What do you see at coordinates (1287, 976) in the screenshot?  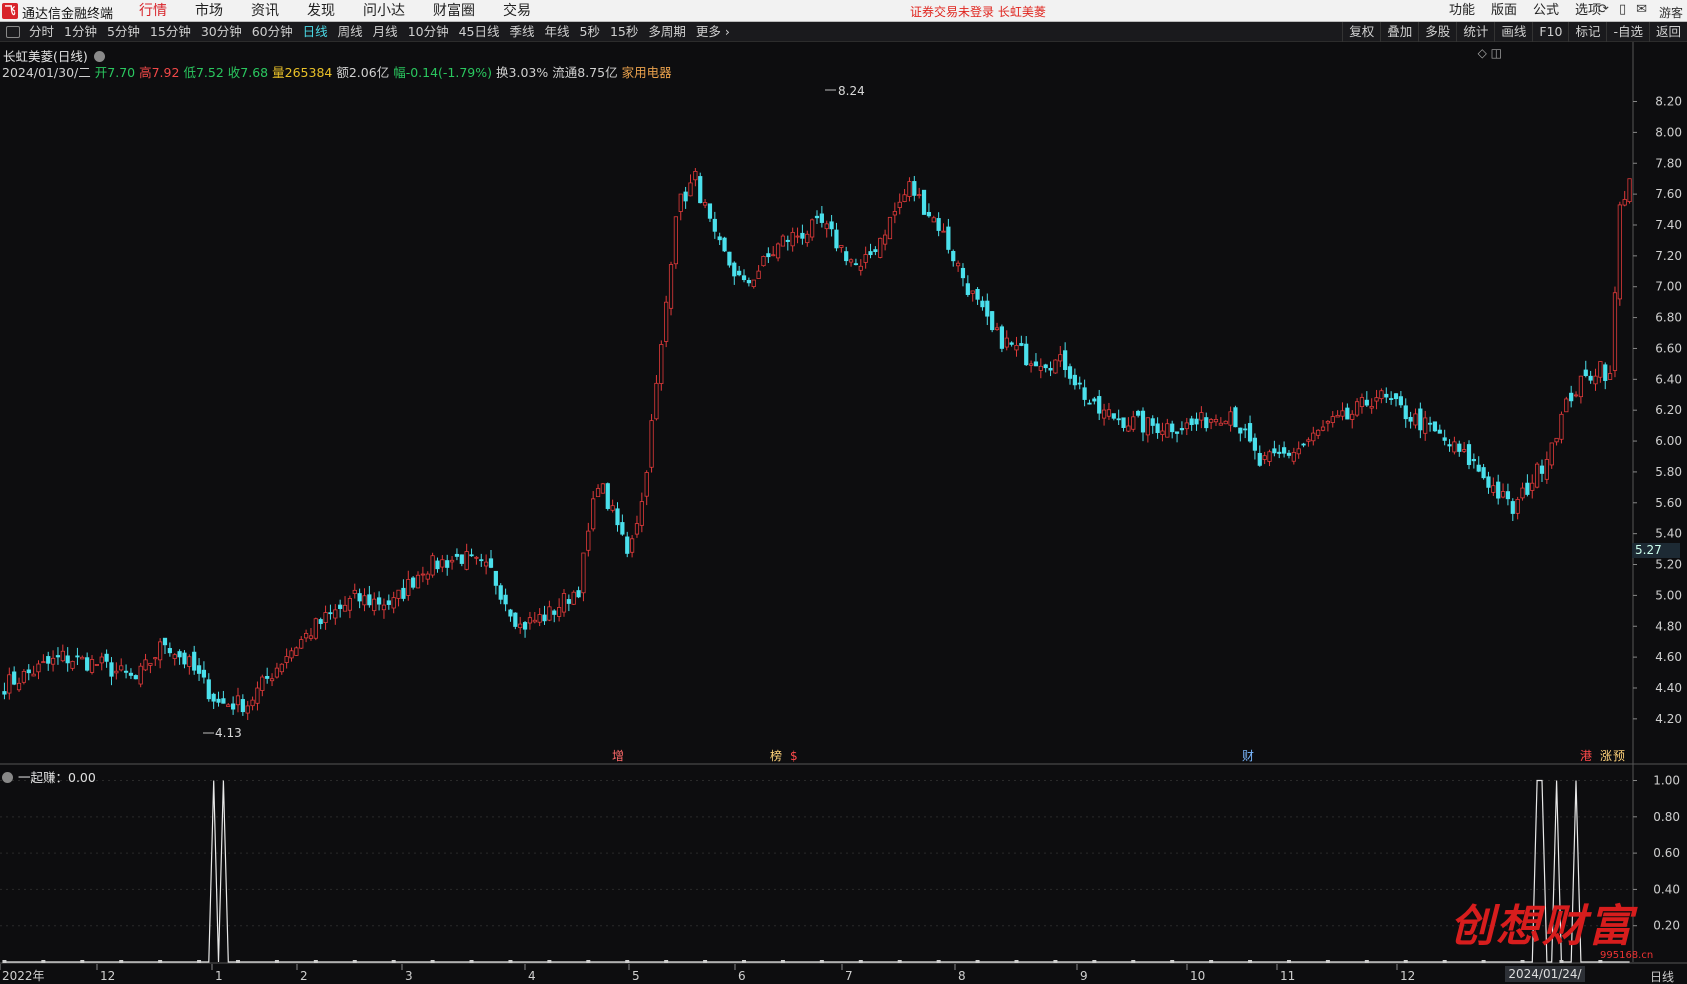 I see `x-tick-label: 11` at bounding box center [1287, 976].